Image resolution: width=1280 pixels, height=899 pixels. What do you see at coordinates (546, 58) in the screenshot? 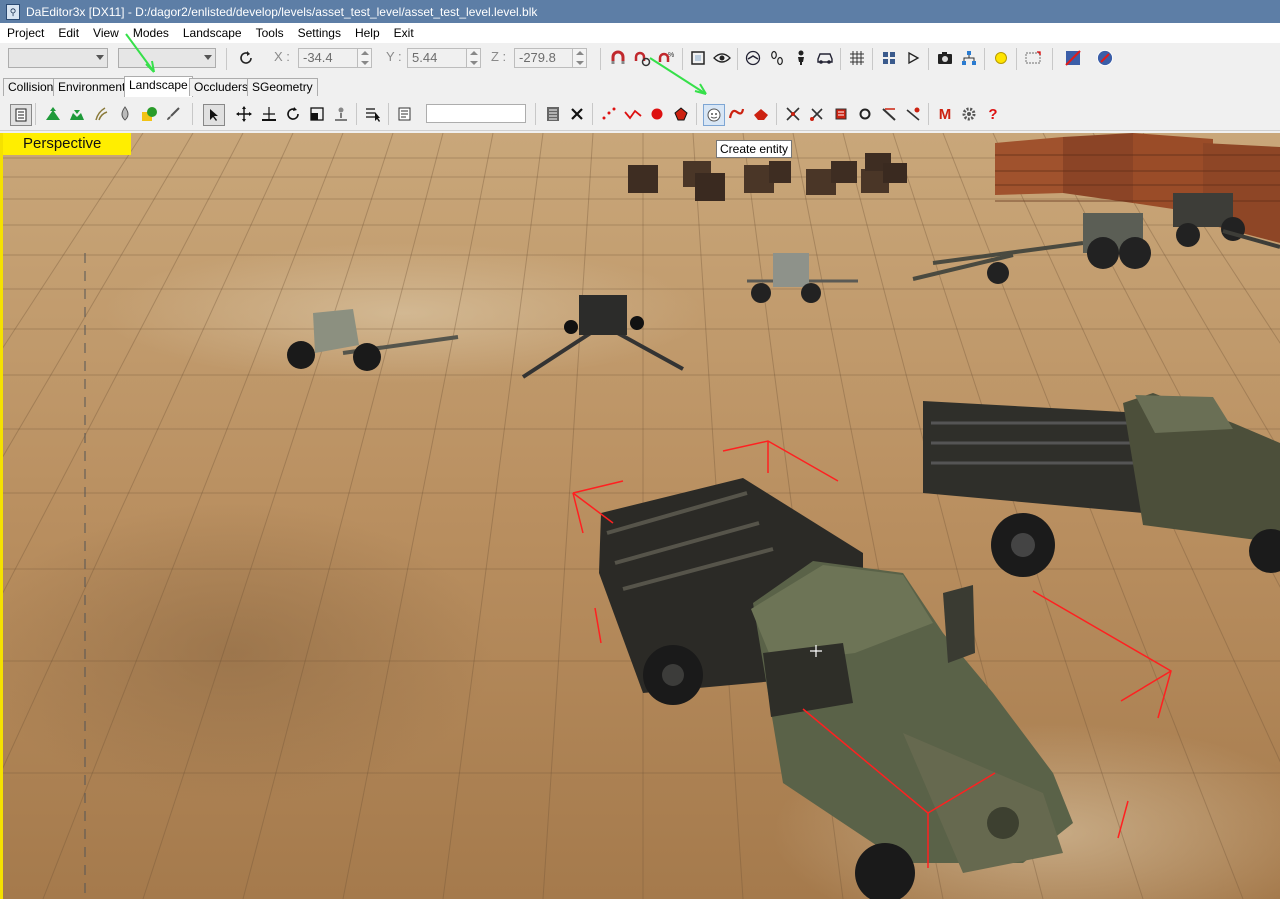
I see `z-coord-field: -279.8` at bounding box center [546, 58].